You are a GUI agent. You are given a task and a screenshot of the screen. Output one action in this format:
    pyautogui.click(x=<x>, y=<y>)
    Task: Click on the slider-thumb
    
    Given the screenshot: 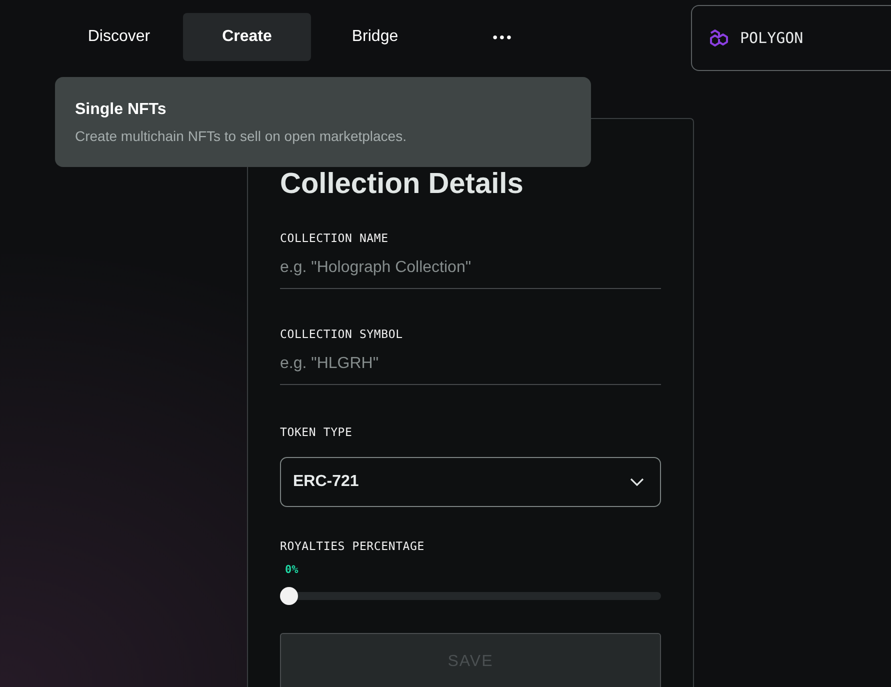 What is the action you would take?
    pyautogui.click(x=289, y=596)
    